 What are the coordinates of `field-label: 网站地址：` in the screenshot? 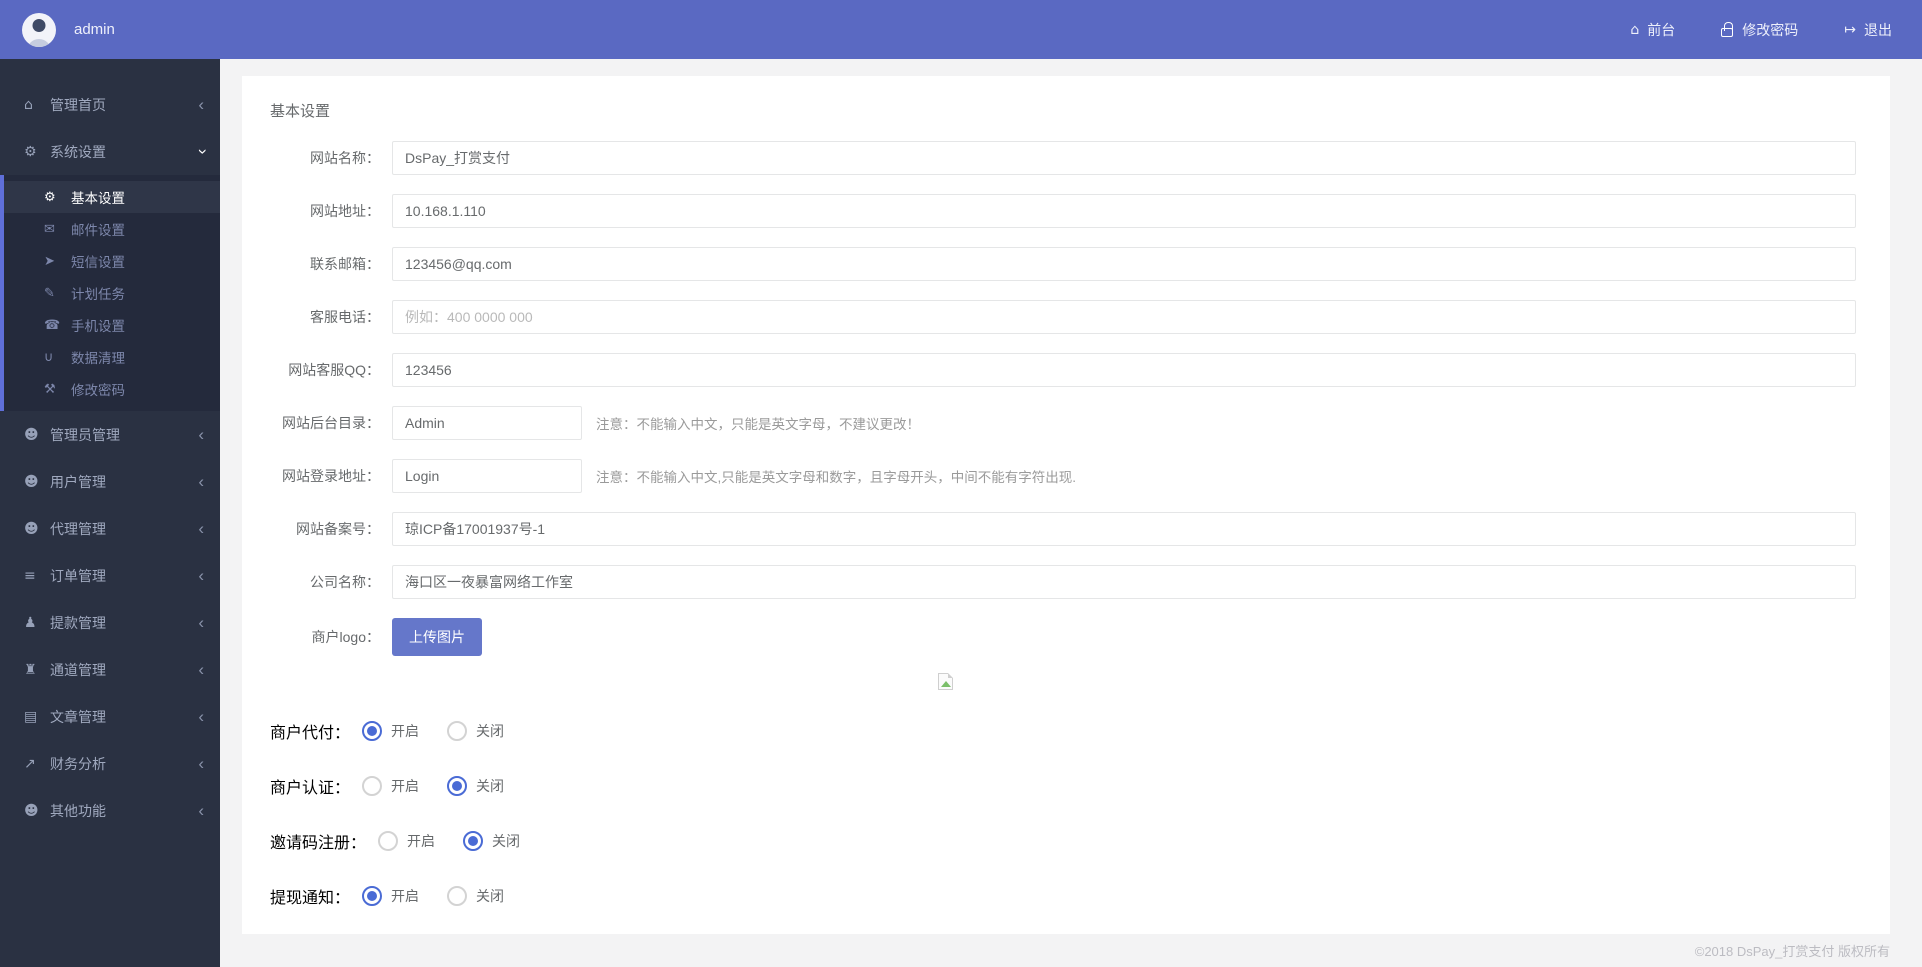 It's located at (345, 211).